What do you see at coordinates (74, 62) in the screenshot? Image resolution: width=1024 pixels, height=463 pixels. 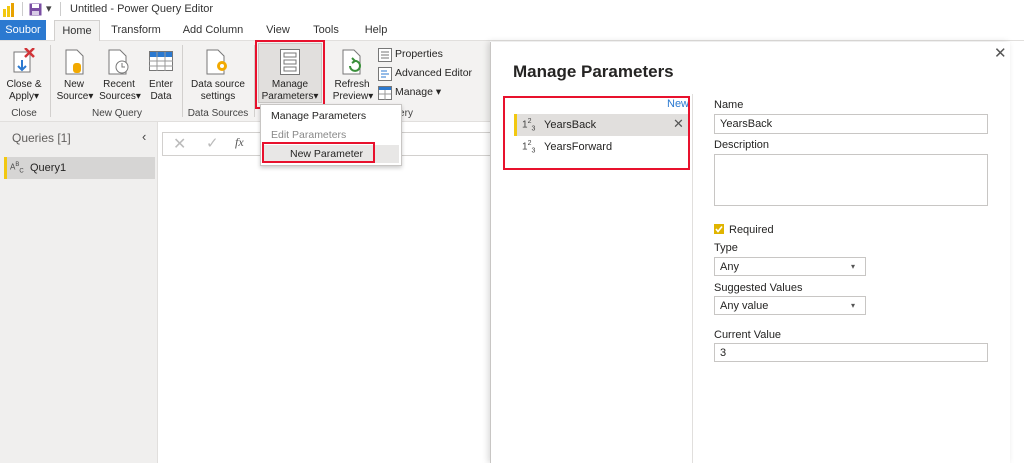 I see `new-source-icon` at bounding box center [74, 62].